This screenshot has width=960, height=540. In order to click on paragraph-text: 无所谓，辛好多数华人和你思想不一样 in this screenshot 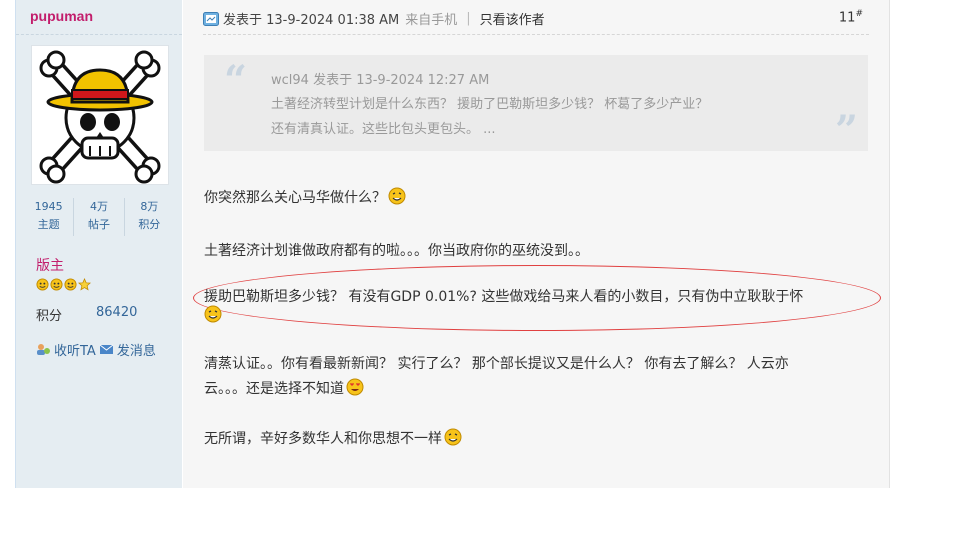, I will do `click(323, 439)`.